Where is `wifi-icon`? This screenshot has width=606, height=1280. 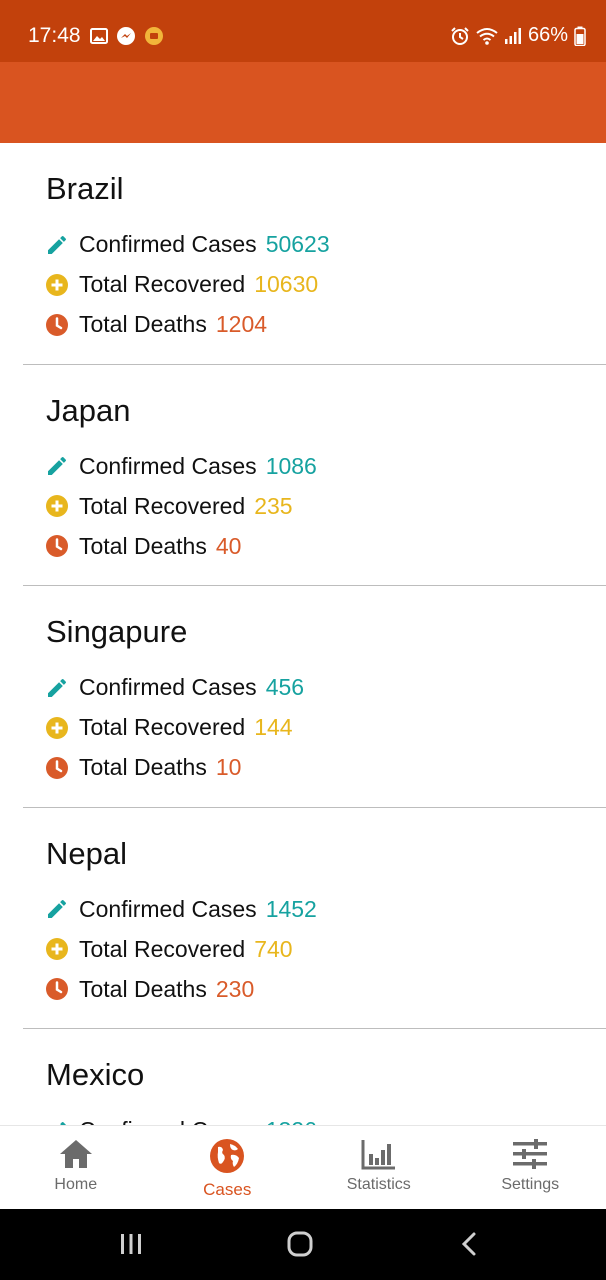 wifi-icon is located at coordinates (487, 36).